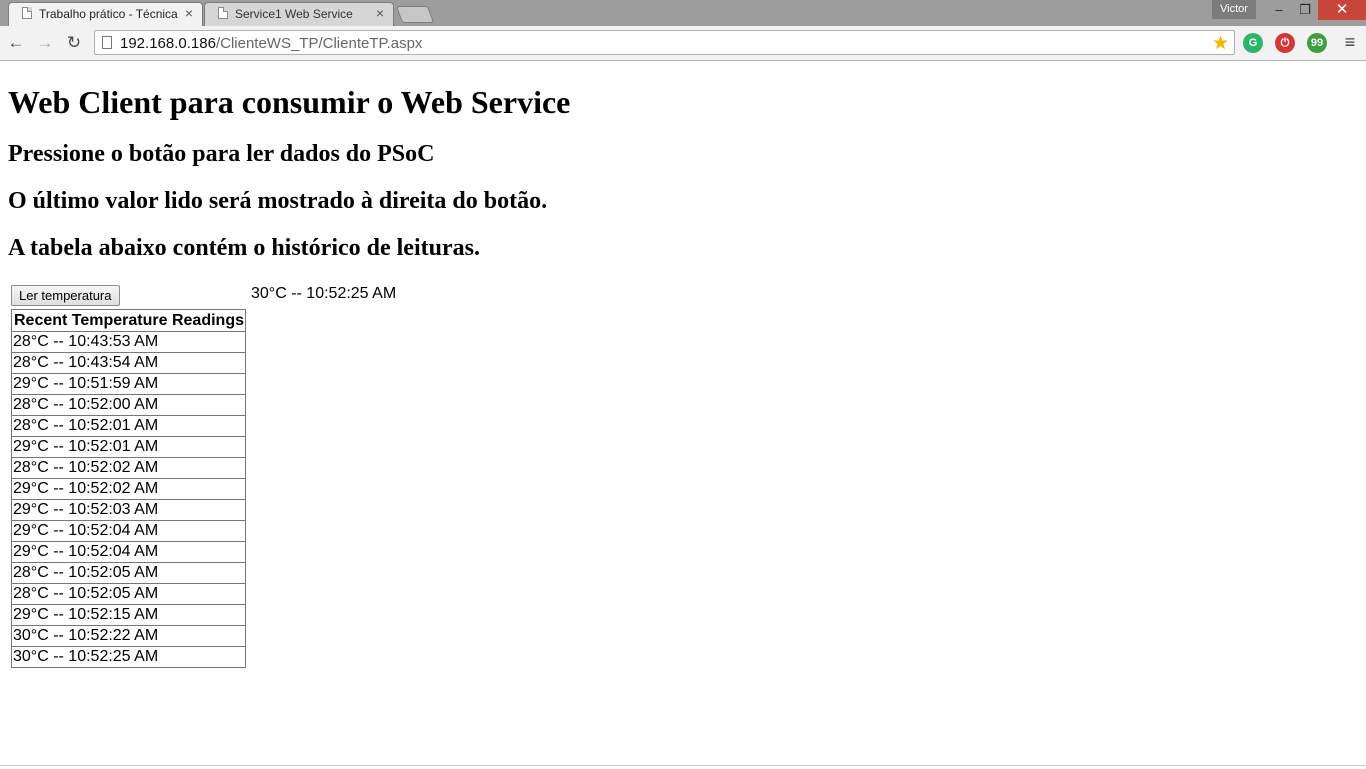 The image size is (1366, 769). I want to click on reading-cell: 30°C -- 10:52:25 AM, so click(128, 657).